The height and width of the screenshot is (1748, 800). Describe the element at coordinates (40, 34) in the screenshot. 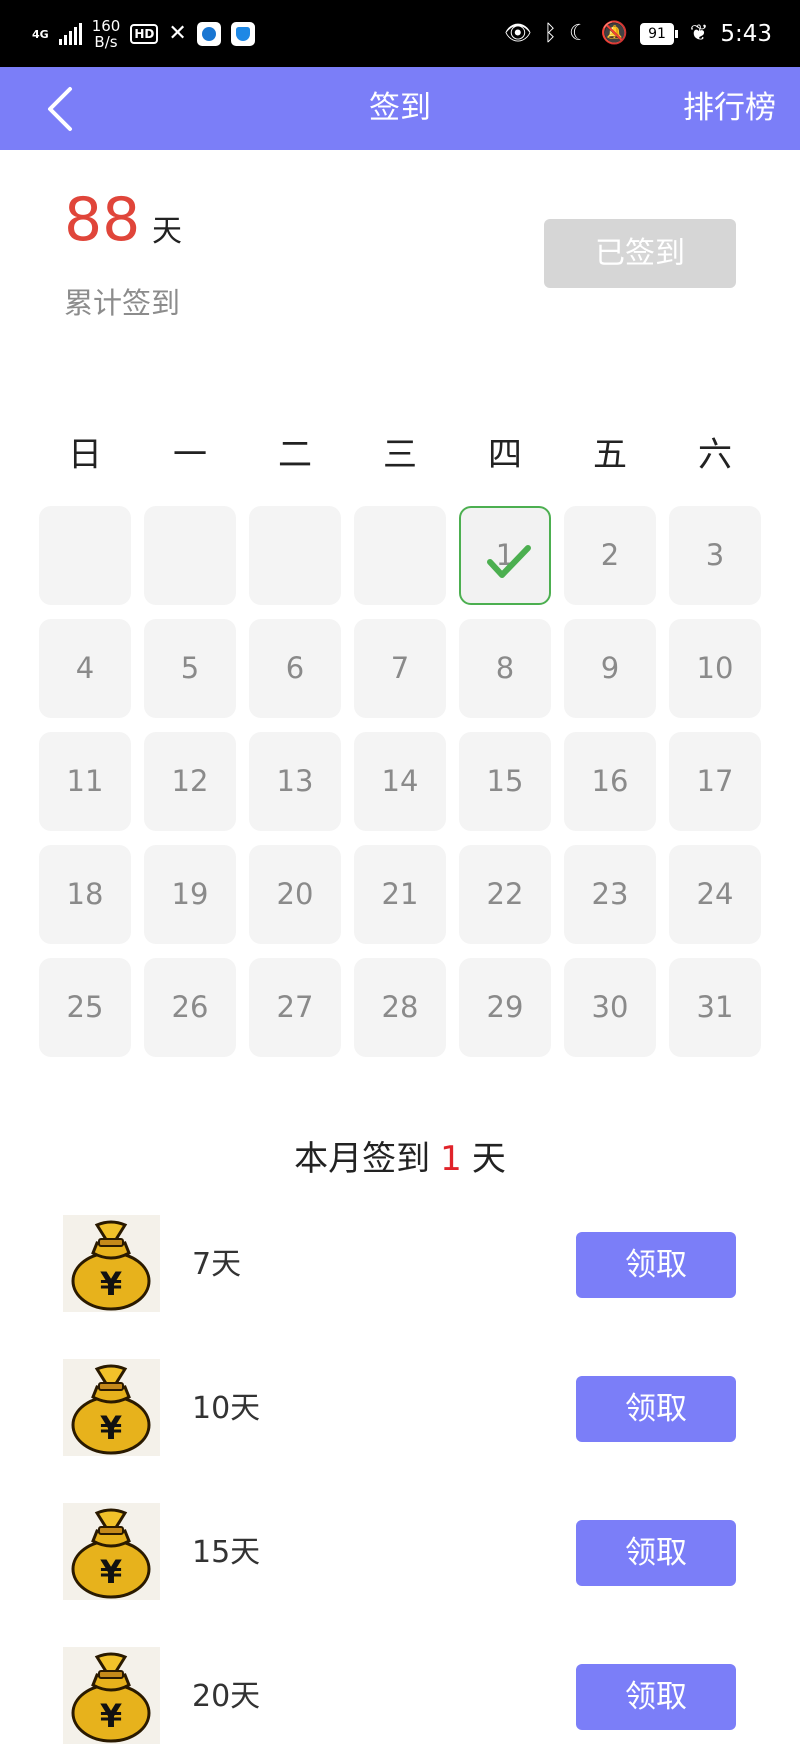

I see `network-type: 4G` at that location.